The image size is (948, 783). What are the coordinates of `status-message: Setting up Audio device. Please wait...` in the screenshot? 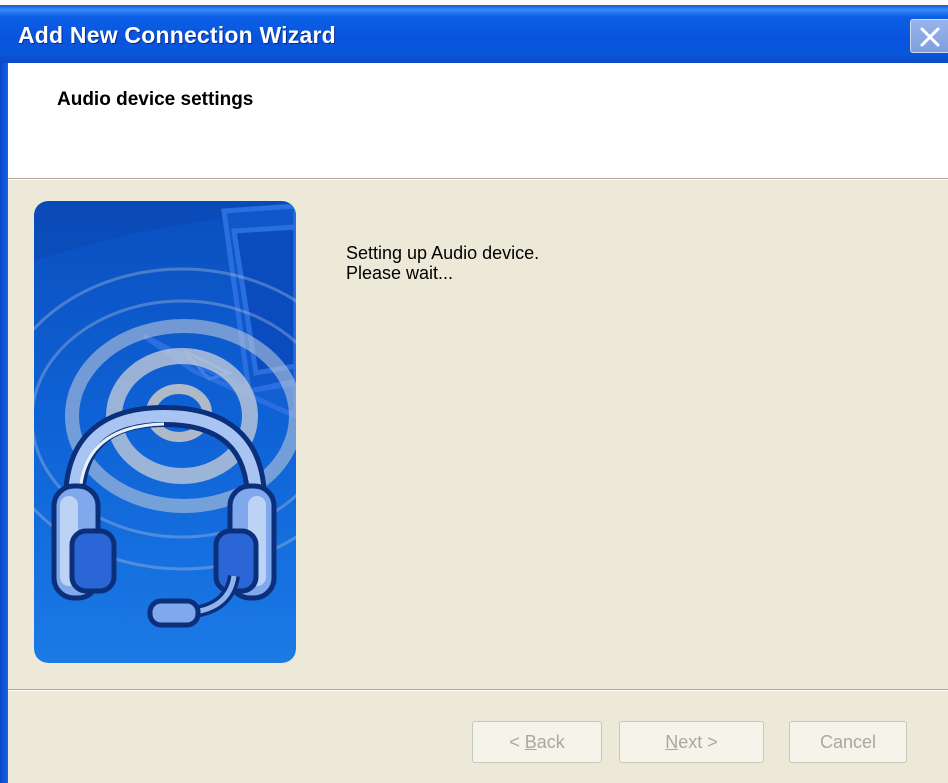 It's located at (442, 263).